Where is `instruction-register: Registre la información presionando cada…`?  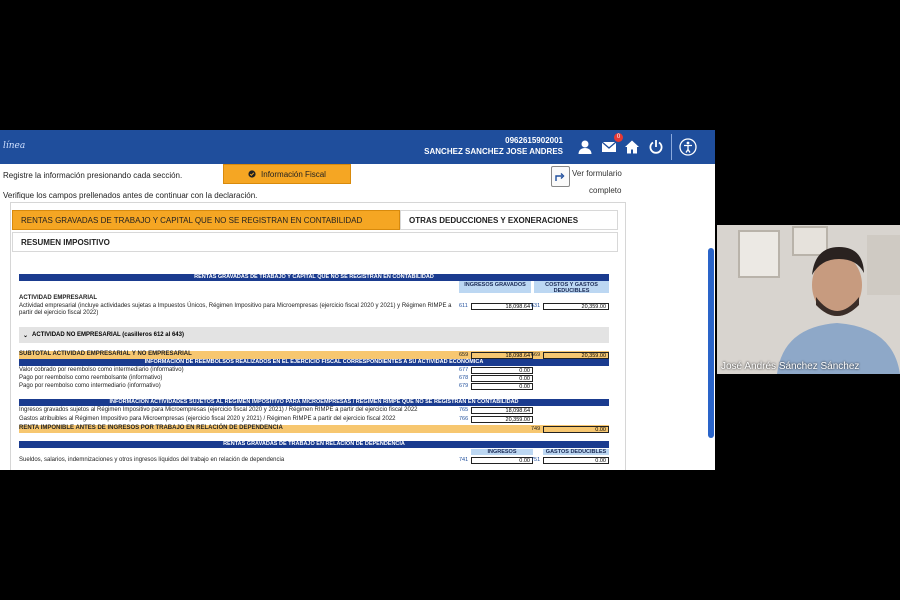 instruction-register: Registre la información presionando cada… is located at coordinates (93, 175).